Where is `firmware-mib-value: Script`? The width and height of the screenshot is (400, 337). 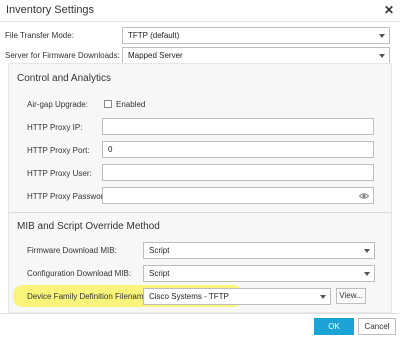 firmware-mib-value: Script is located at coordinates (159, 250).